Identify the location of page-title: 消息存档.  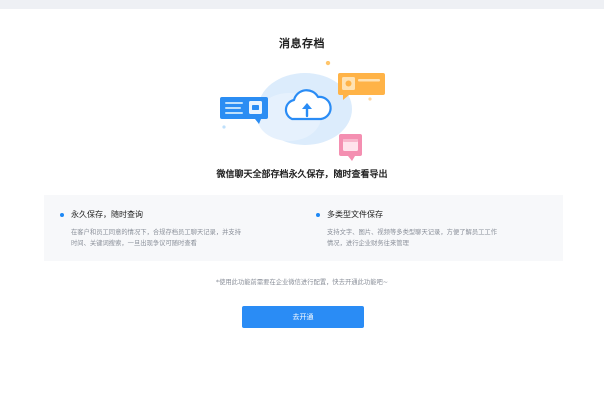
(302, 43).